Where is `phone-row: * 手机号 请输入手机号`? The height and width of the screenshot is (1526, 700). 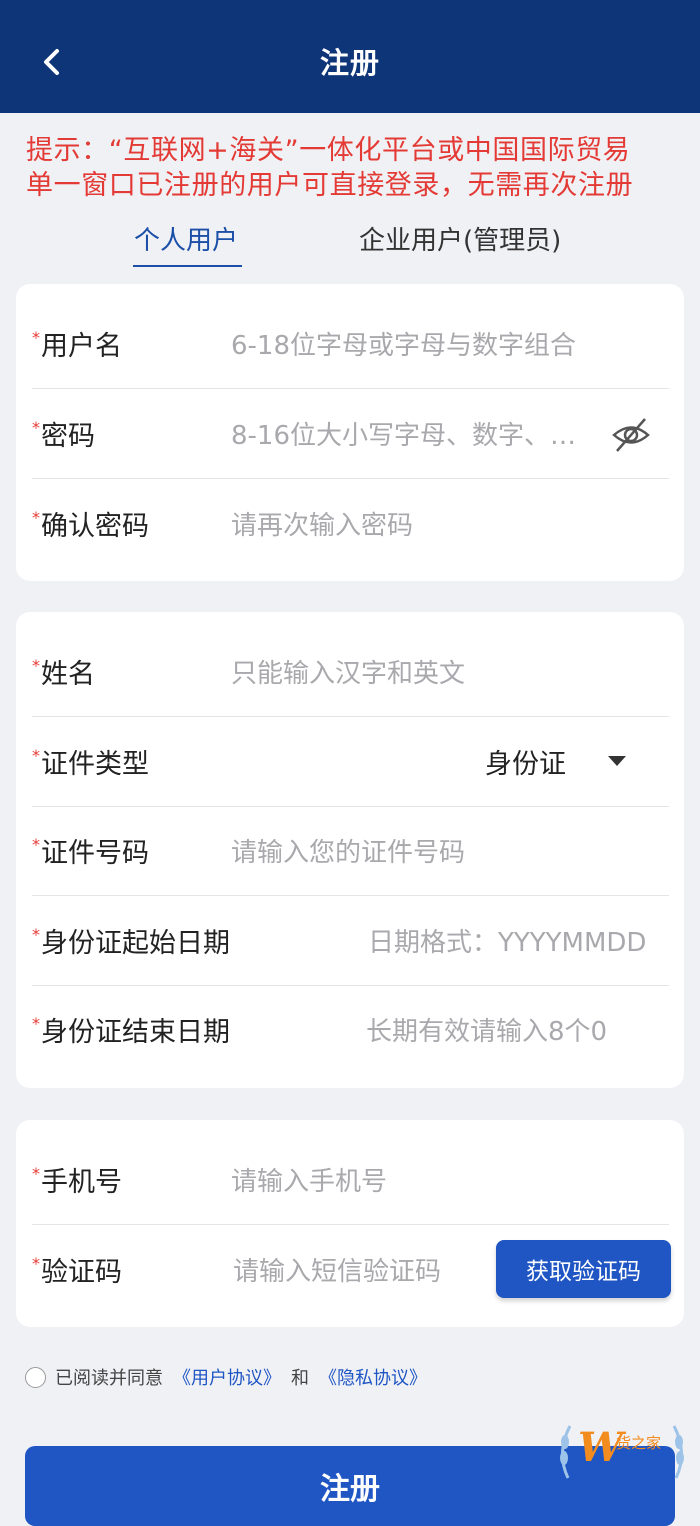
phone-row: * 手机号 请输入手机号 is located at coordinates (350, 1180).